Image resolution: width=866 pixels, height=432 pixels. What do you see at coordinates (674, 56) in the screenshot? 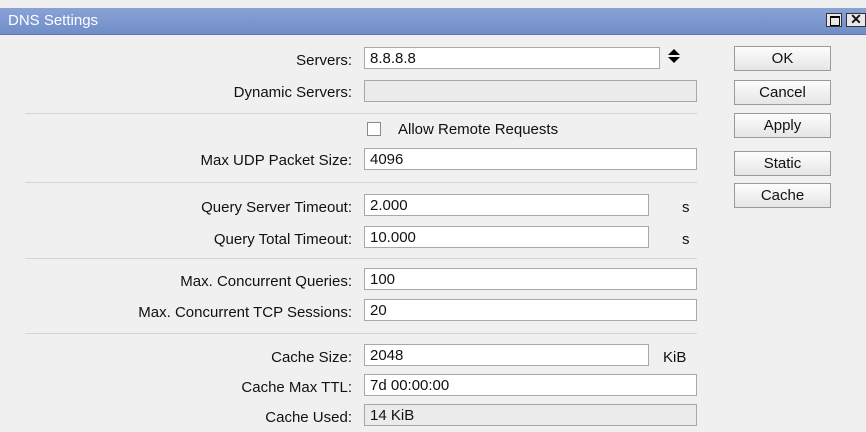
I see `up-down-arrows-icon` at bounding box center [674, 56].